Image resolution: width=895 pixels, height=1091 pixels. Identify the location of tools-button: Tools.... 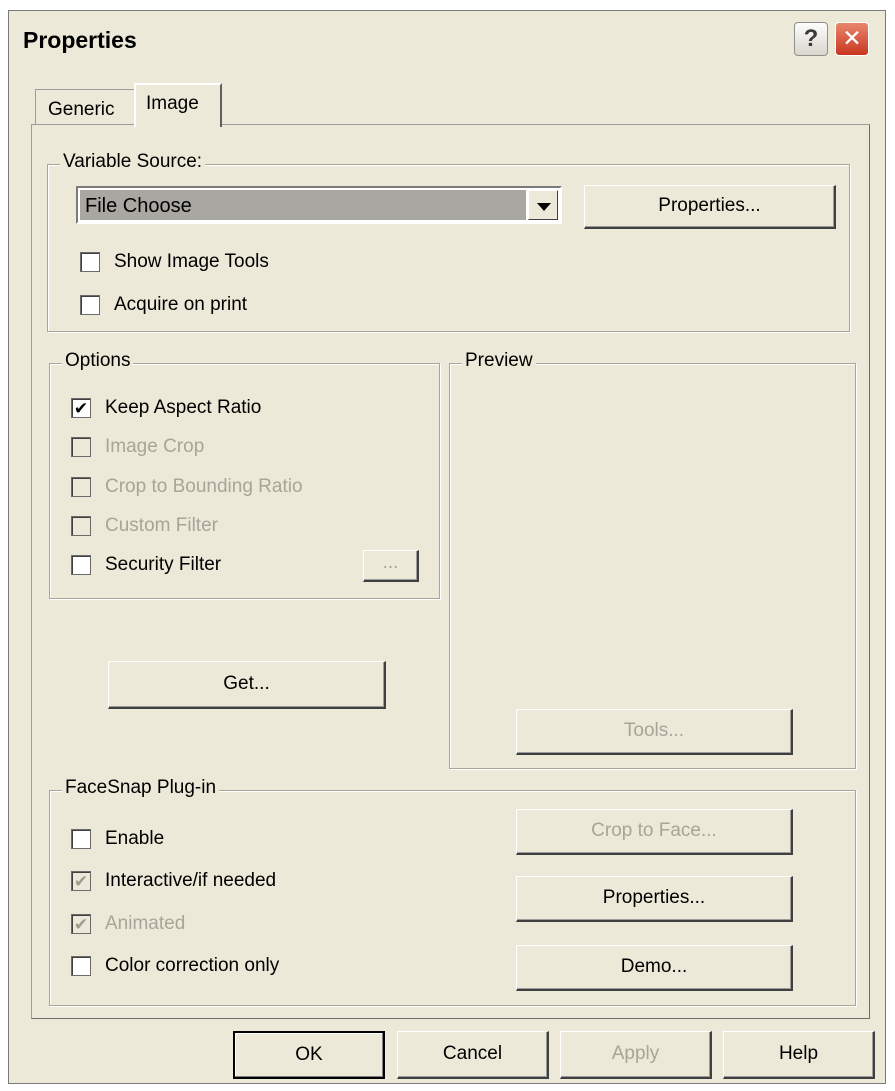
(654, 732).